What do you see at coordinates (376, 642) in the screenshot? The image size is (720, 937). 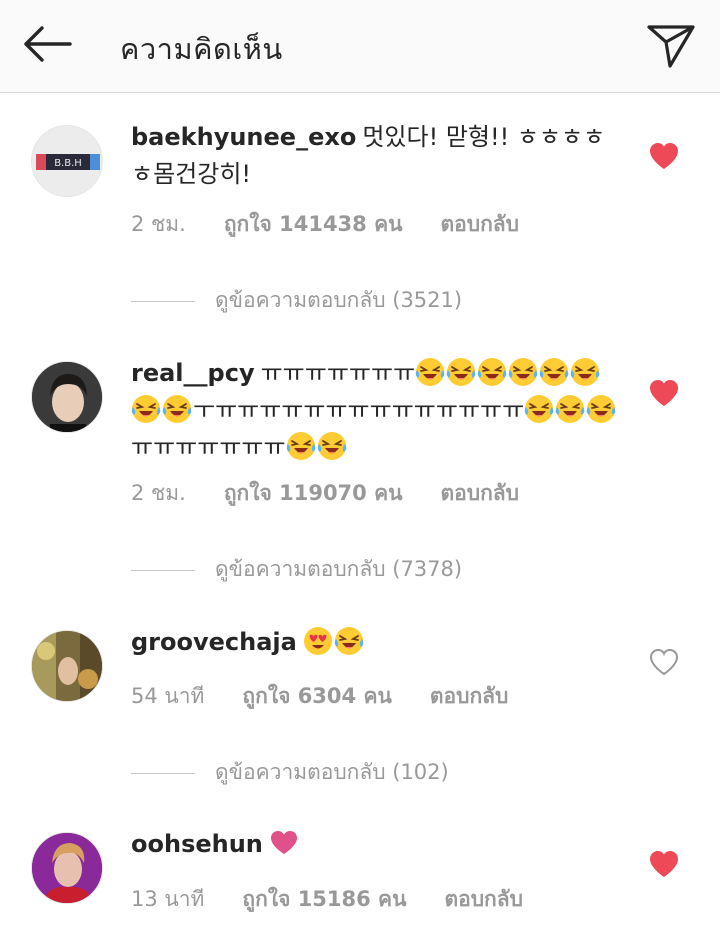 I see `comment-body: groovechaja` at bounding box center [376, 642].